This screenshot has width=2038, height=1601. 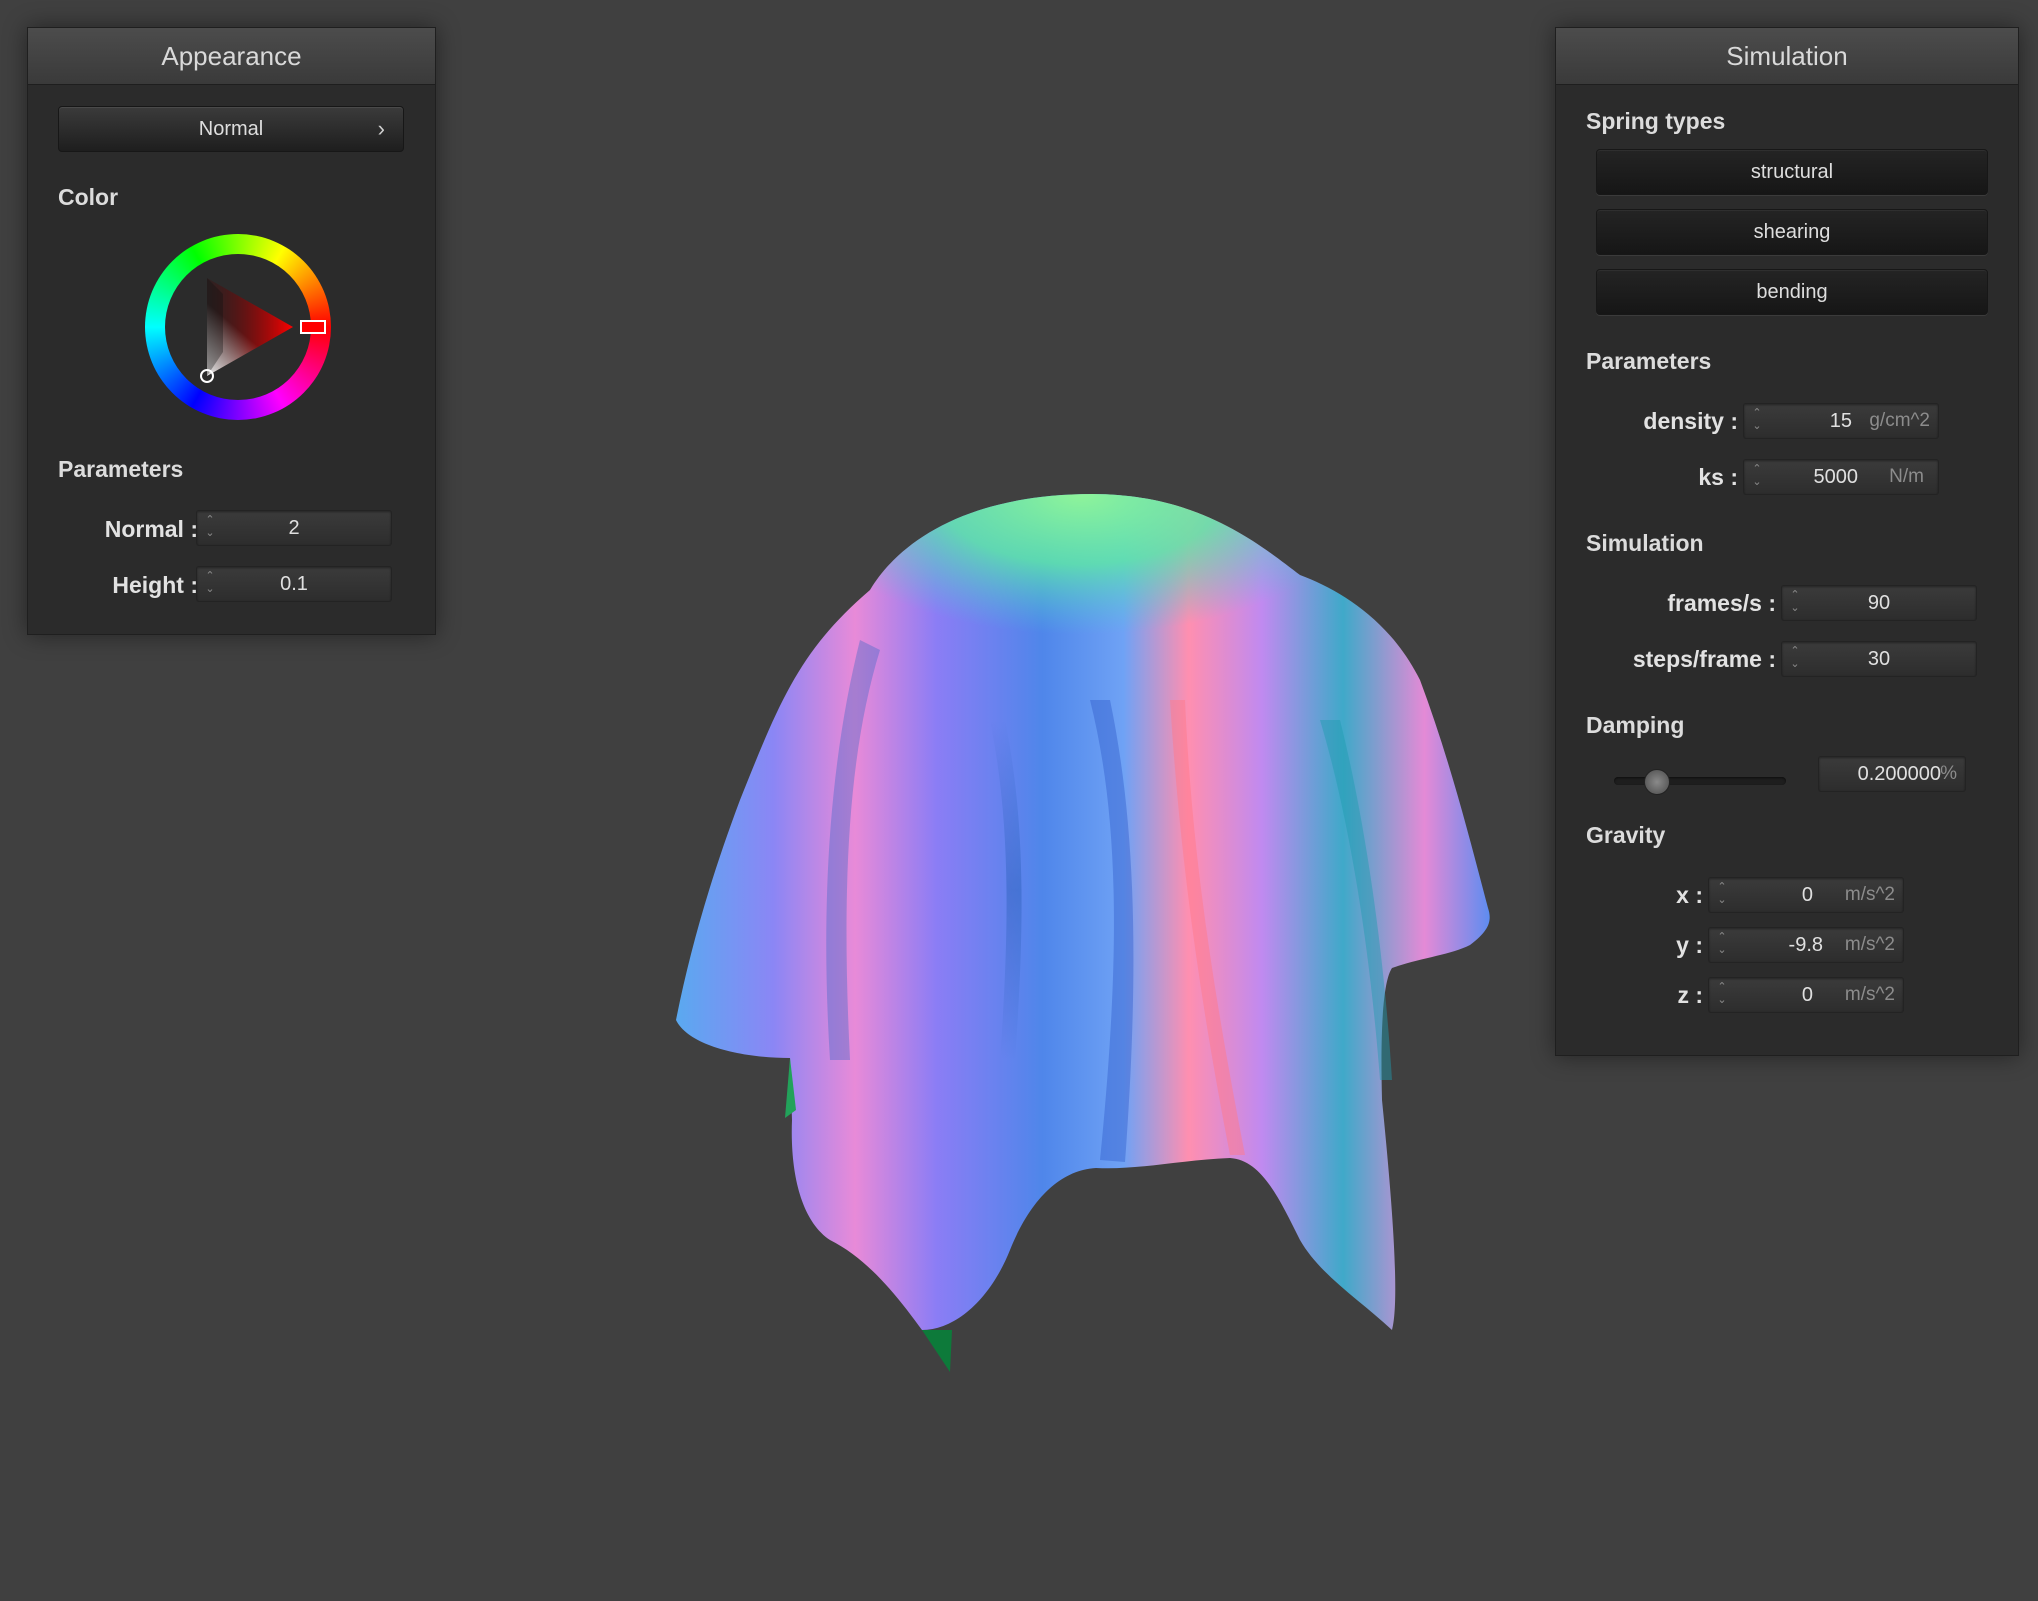 What do you see at coordinates (1626, 835) in the screenshot?
I see `gravity-label: Gravity` at bounding box center [1626, 835].